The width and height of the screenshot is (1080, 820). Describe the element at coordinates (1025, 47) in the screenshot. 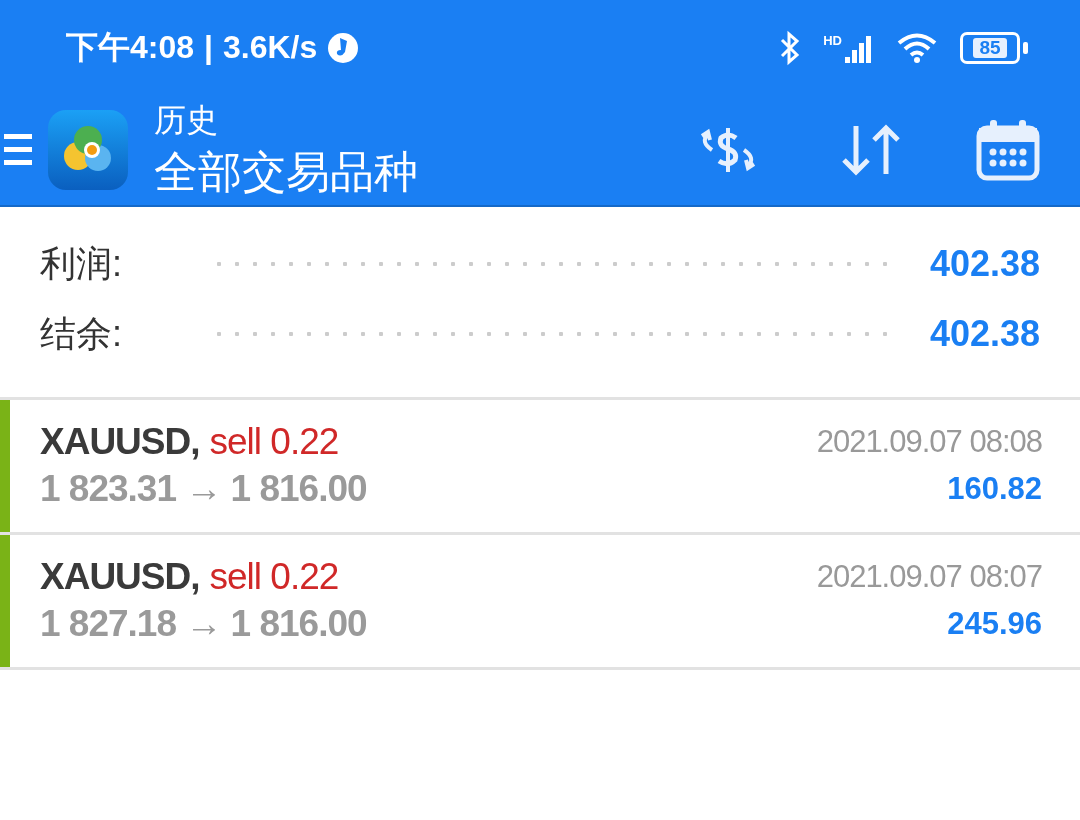

I see `battery-tip-icon` at that location.